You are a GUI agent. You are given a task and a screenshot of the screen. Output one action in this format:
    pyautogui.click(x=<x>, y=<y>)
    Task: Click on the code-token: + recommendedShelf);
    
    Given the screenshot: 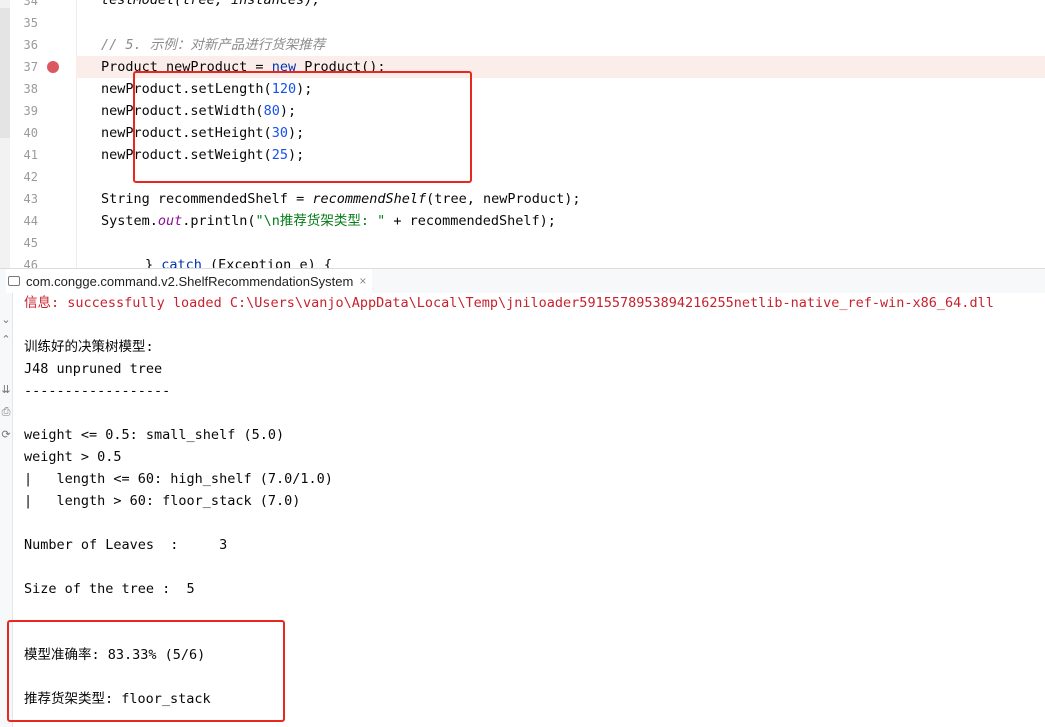 What is the action you would take?
    pyautogui.click(x=470, y=221)
    